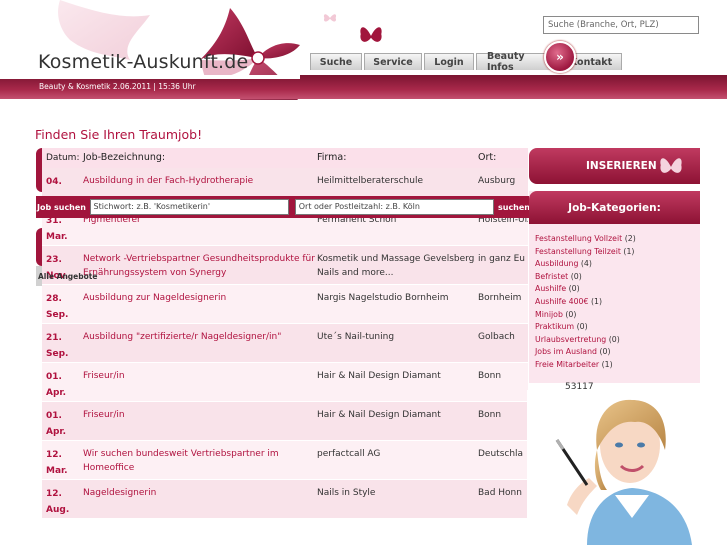 Image resolution: width=727 pixels, height=545 pixels. What do you see at coordinates (117, 86) in the screenshot?
I see `date-line: Beauty & Kosmetik 2.06.2011 | 15:36 Uhr` at bounding box center [117, 86].